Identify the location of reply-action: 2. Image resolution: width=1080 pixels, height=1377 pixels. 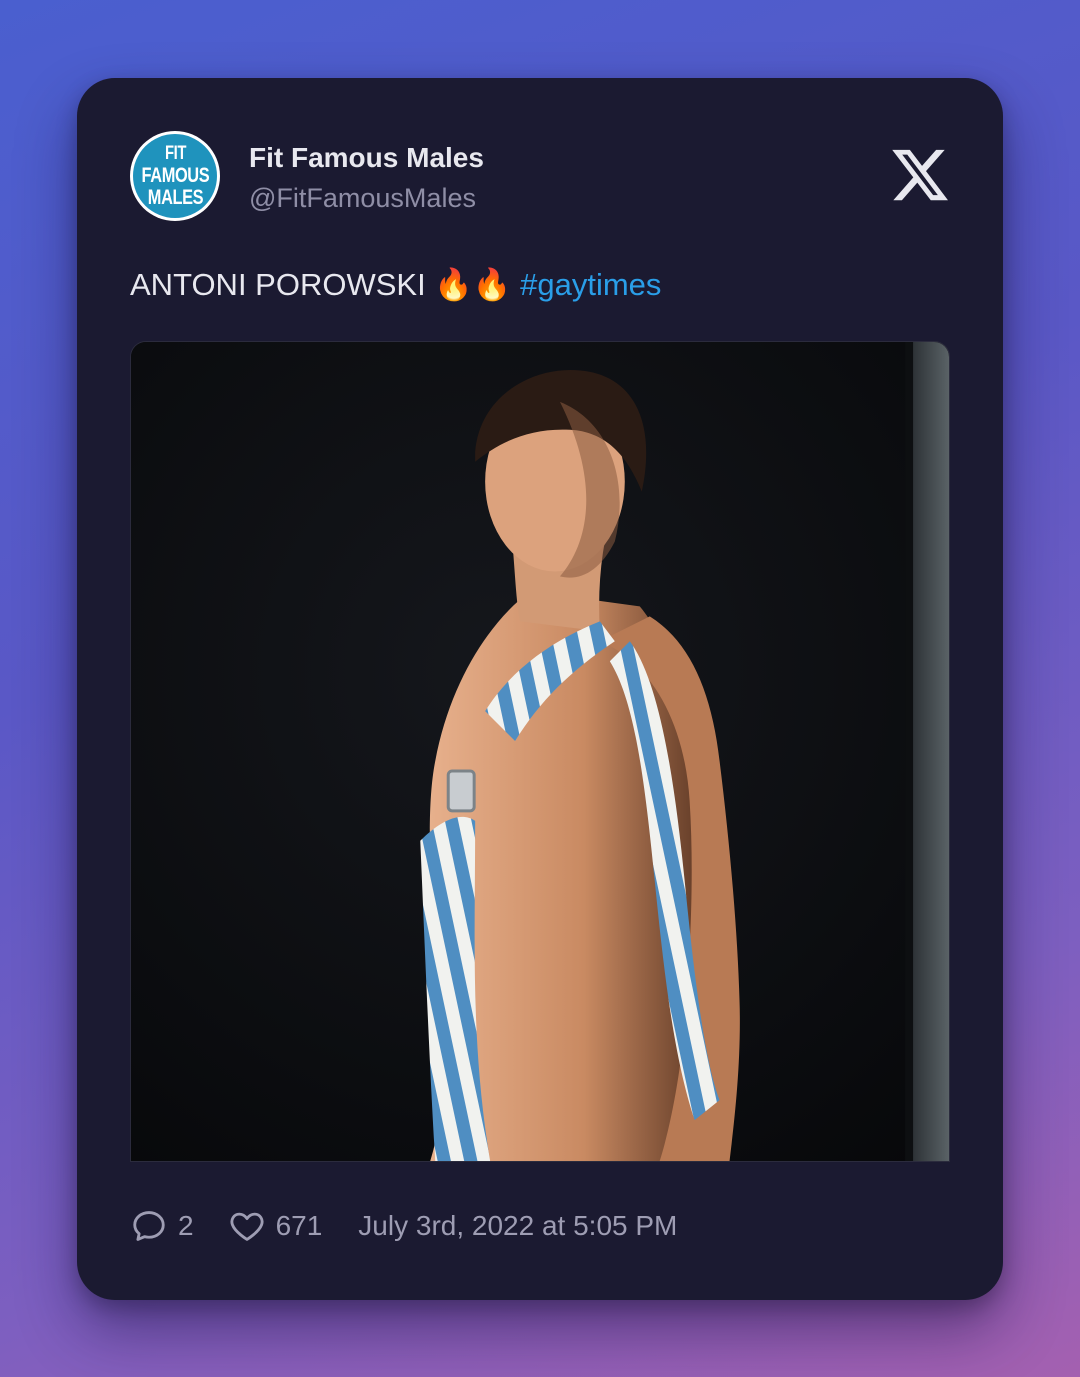
(162, 1226).